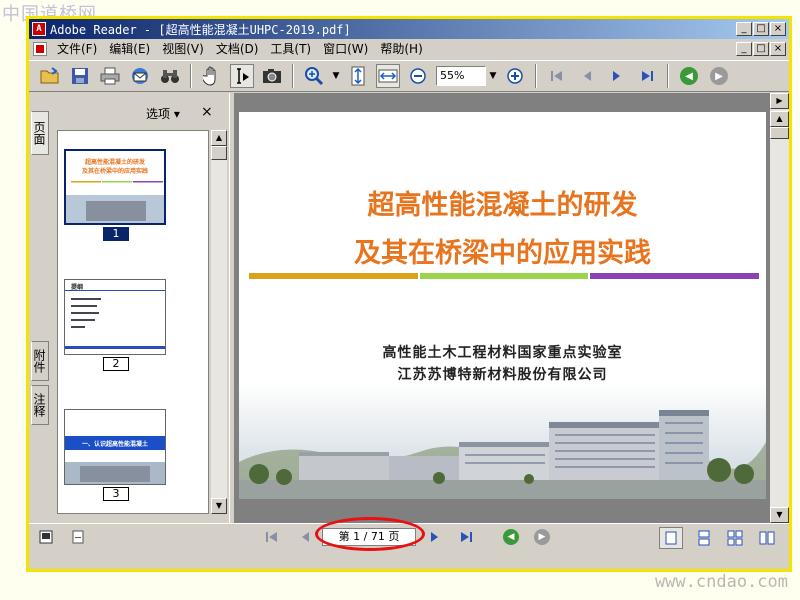 The width and height of the screenshot is (800, 600). I want to click on main-toolbar: ▼ 55% ▼ ◀ ▶, so click(409, 76).